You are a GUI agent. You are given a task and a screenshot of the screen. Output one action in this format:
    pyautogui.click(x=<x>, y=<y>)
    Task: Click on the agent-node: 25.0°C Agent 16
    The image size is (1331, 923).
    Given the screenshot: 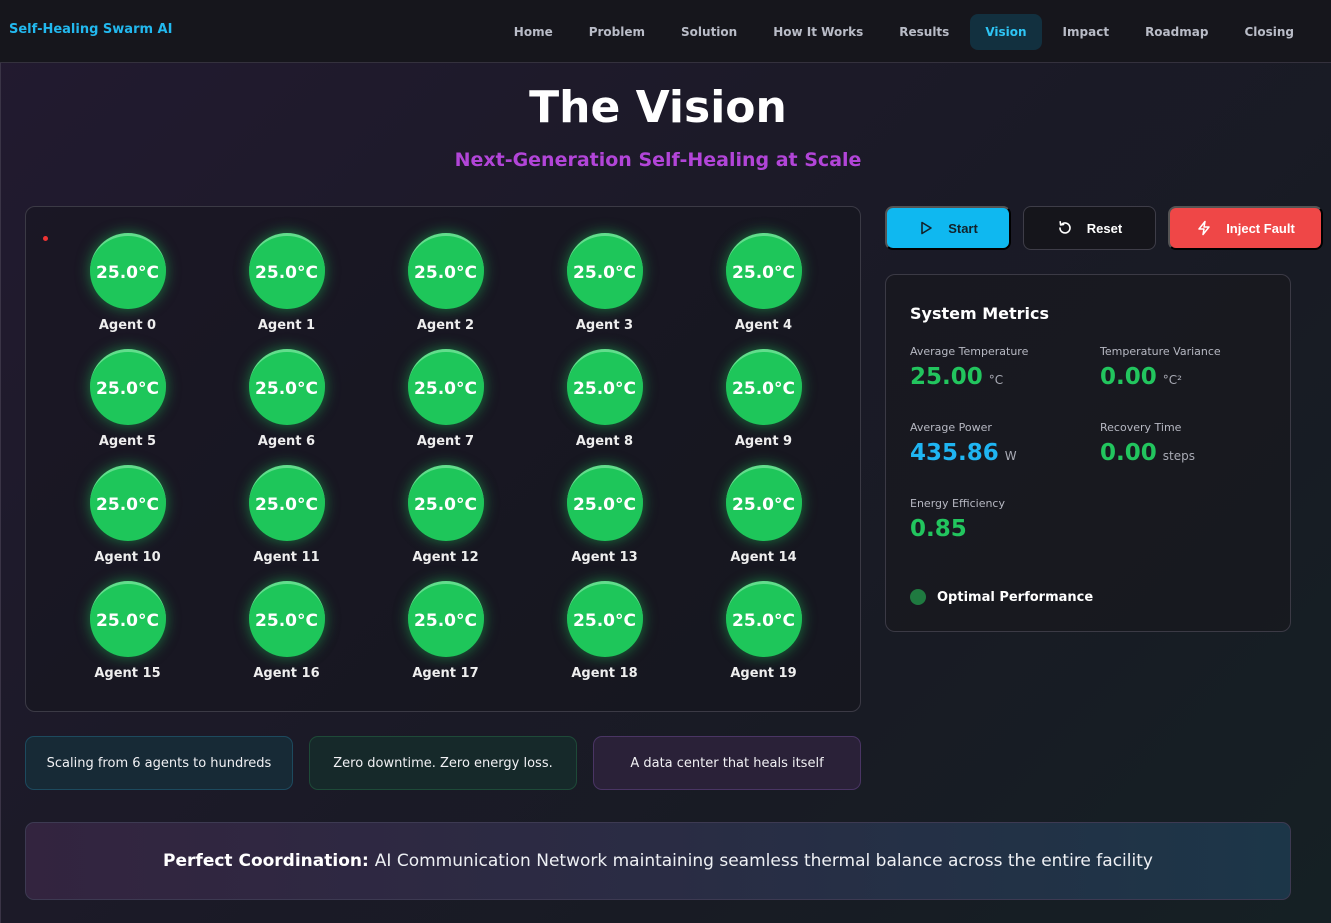 What is the action you would take?
    pyautogui.click(x=286, y=639)
    